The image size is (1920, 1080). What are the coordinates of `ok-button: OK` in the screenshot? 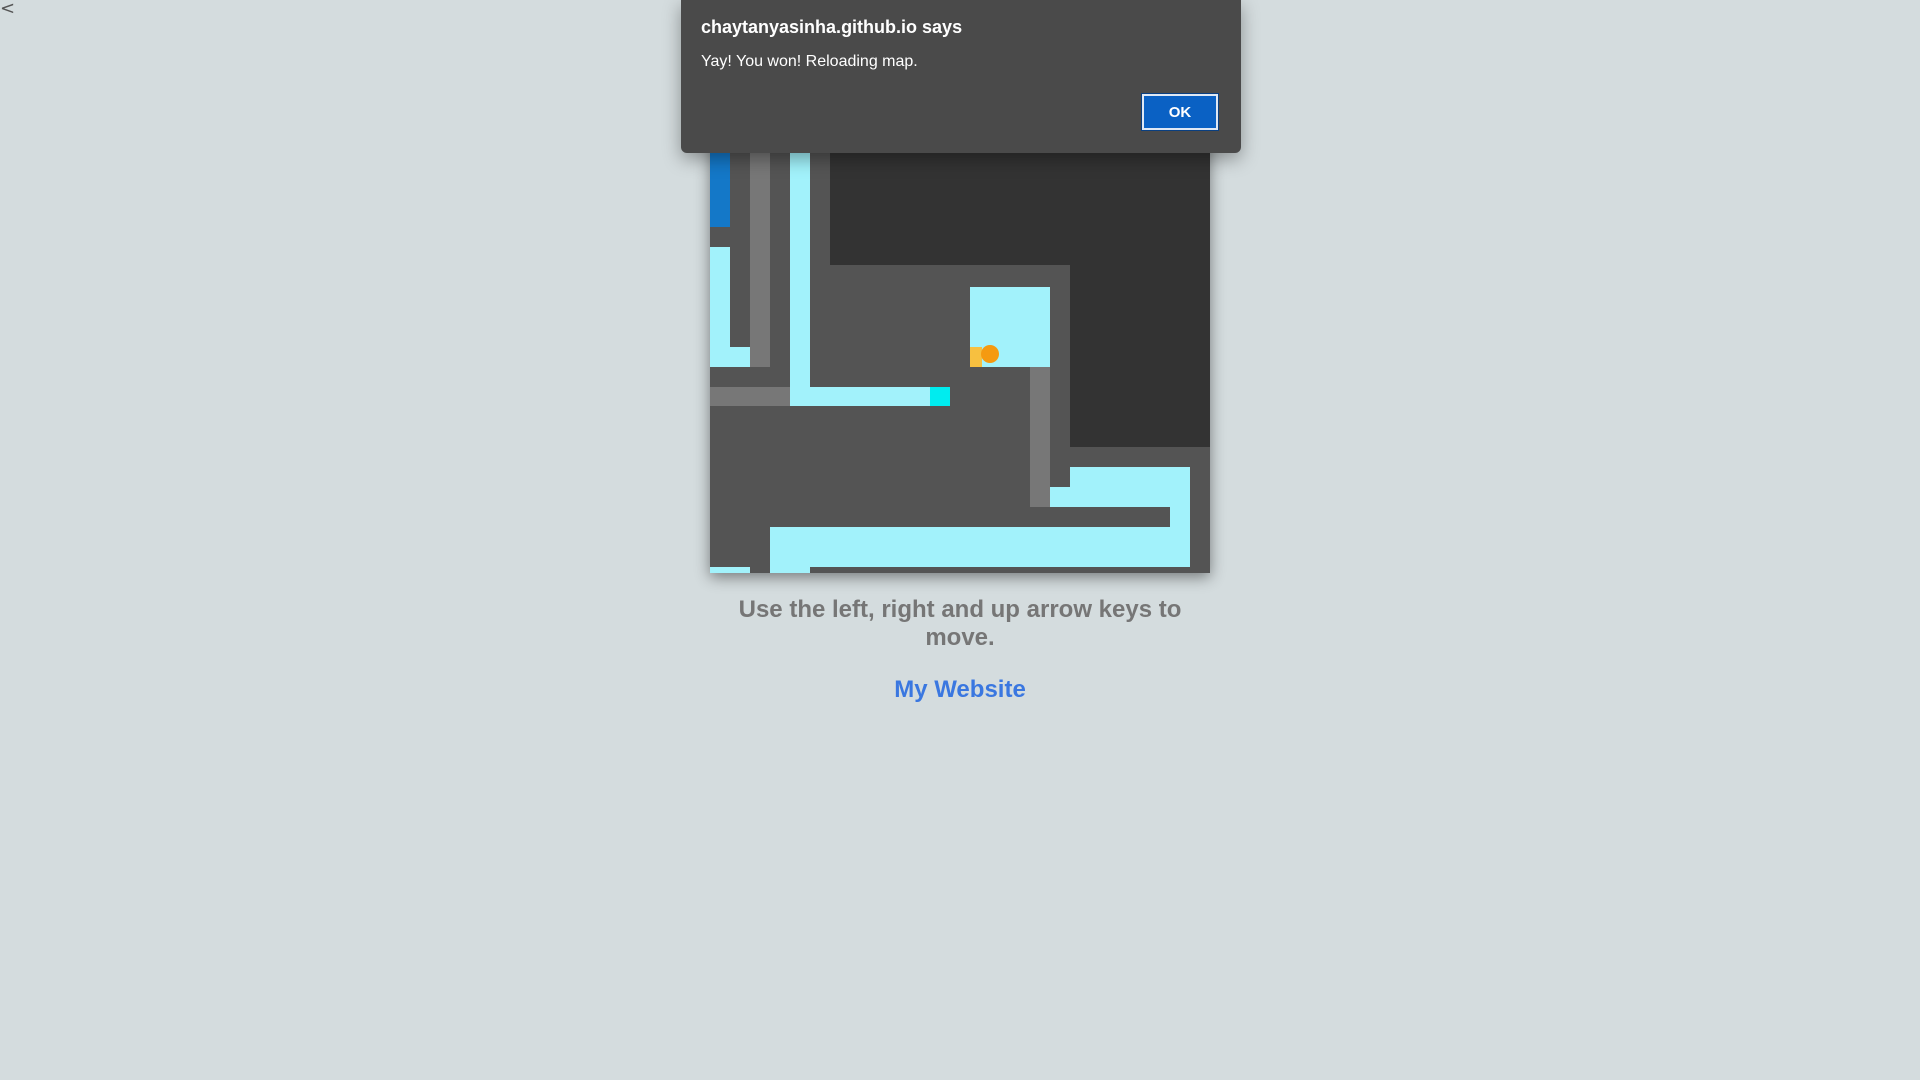 It's located at (1180, 112).